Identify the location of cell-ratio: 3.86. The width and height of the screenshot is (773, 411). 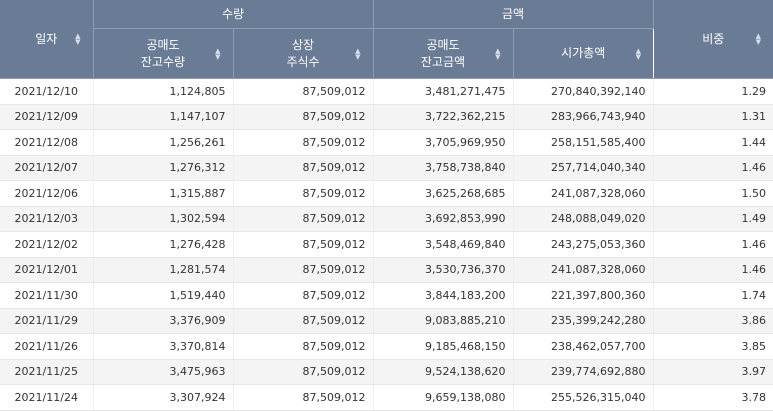
(713, 321).